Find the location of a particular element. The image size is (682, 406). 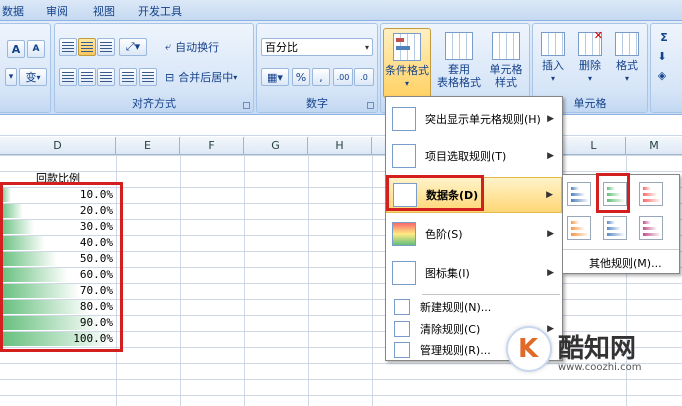

increase-indent-button is located at coordinates (148, 77).